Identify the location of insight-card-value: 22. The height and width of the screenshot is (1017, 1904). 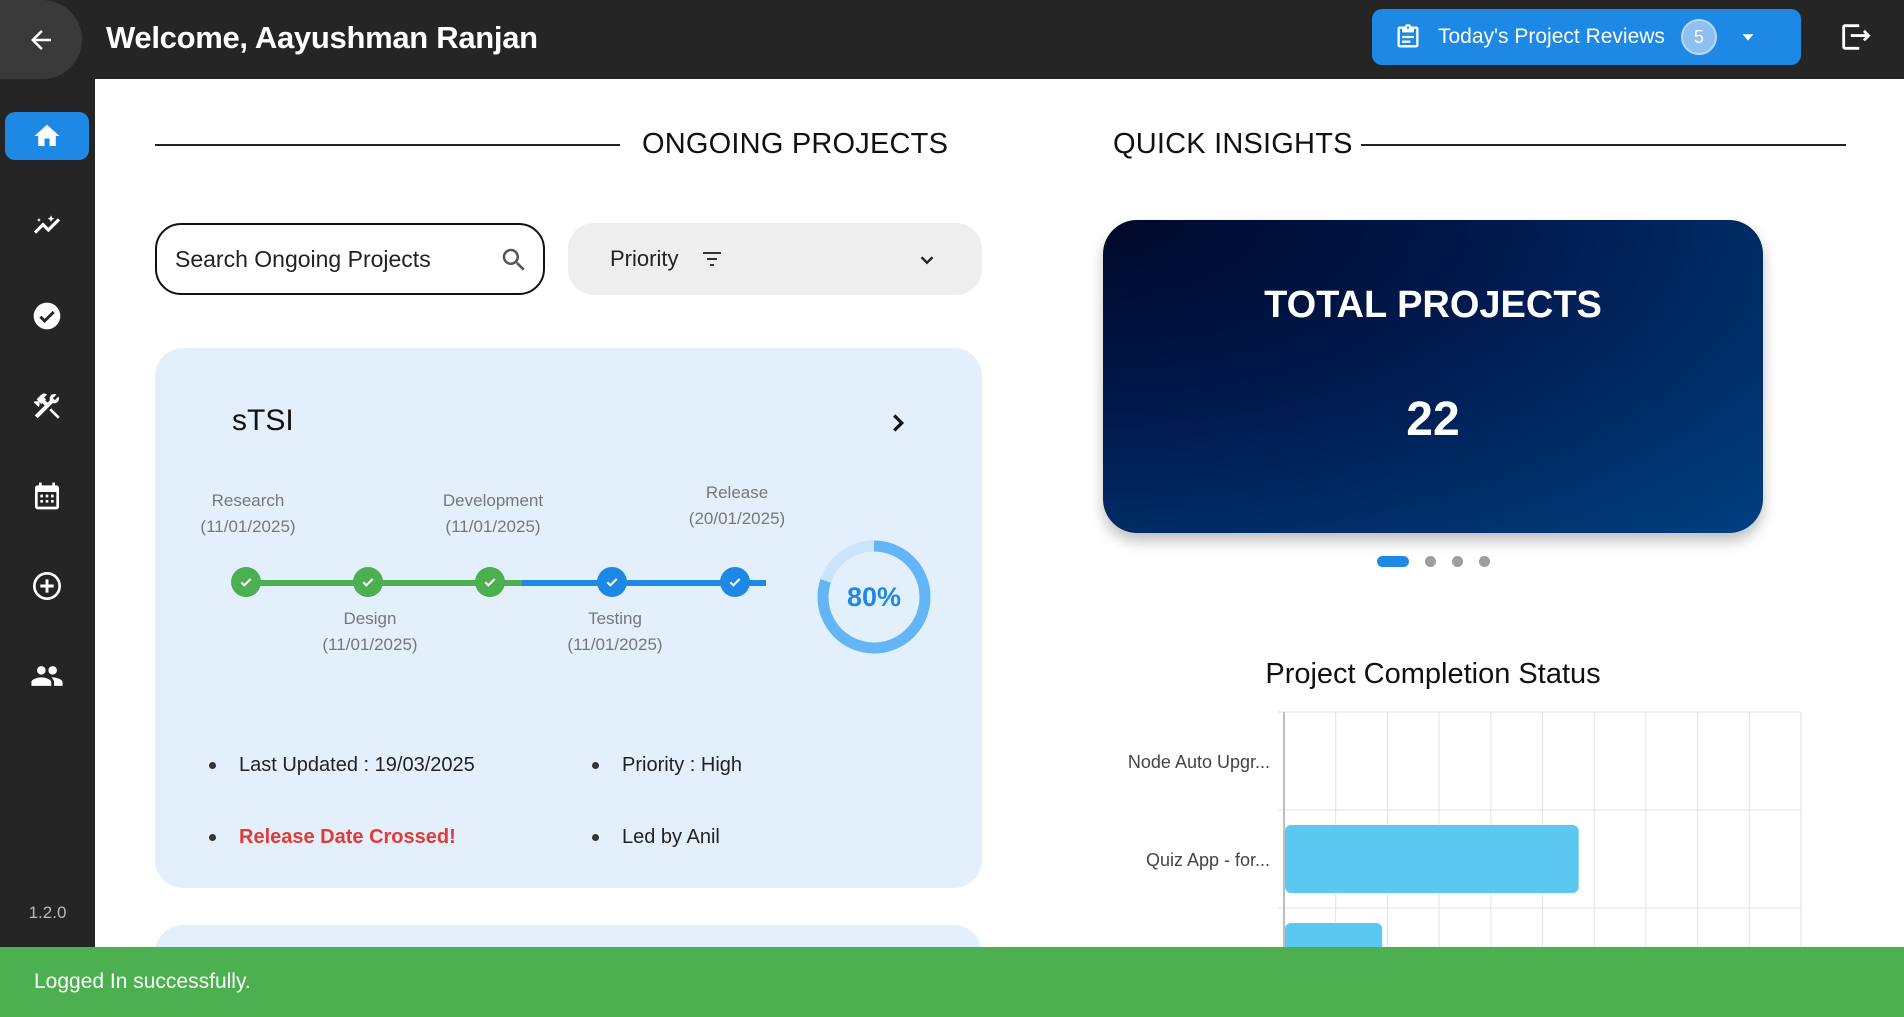
(1433, 419).